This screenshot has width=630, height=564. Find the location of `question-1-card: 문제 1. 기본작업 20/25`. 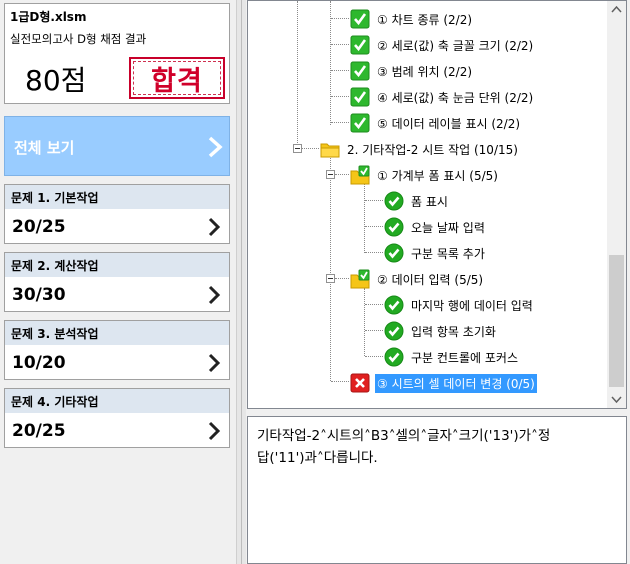

question-1-card: 문제 1. 기본작업 20/25 is located at coordinates (117, 214).